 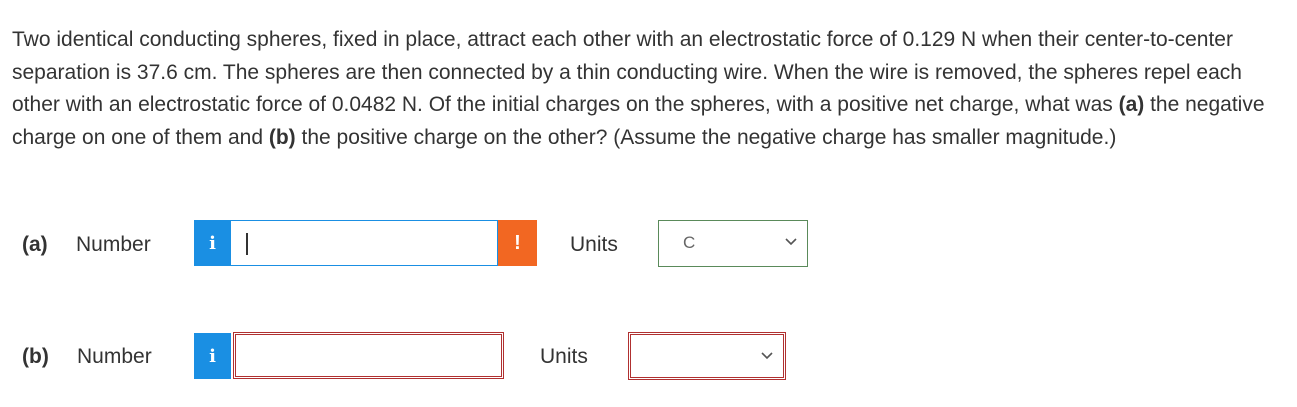 What do you see at coordinates (1131, 104) in the screenshot?
I see `question-part-a-marker: (a)` at bounding box center [1131, 104].